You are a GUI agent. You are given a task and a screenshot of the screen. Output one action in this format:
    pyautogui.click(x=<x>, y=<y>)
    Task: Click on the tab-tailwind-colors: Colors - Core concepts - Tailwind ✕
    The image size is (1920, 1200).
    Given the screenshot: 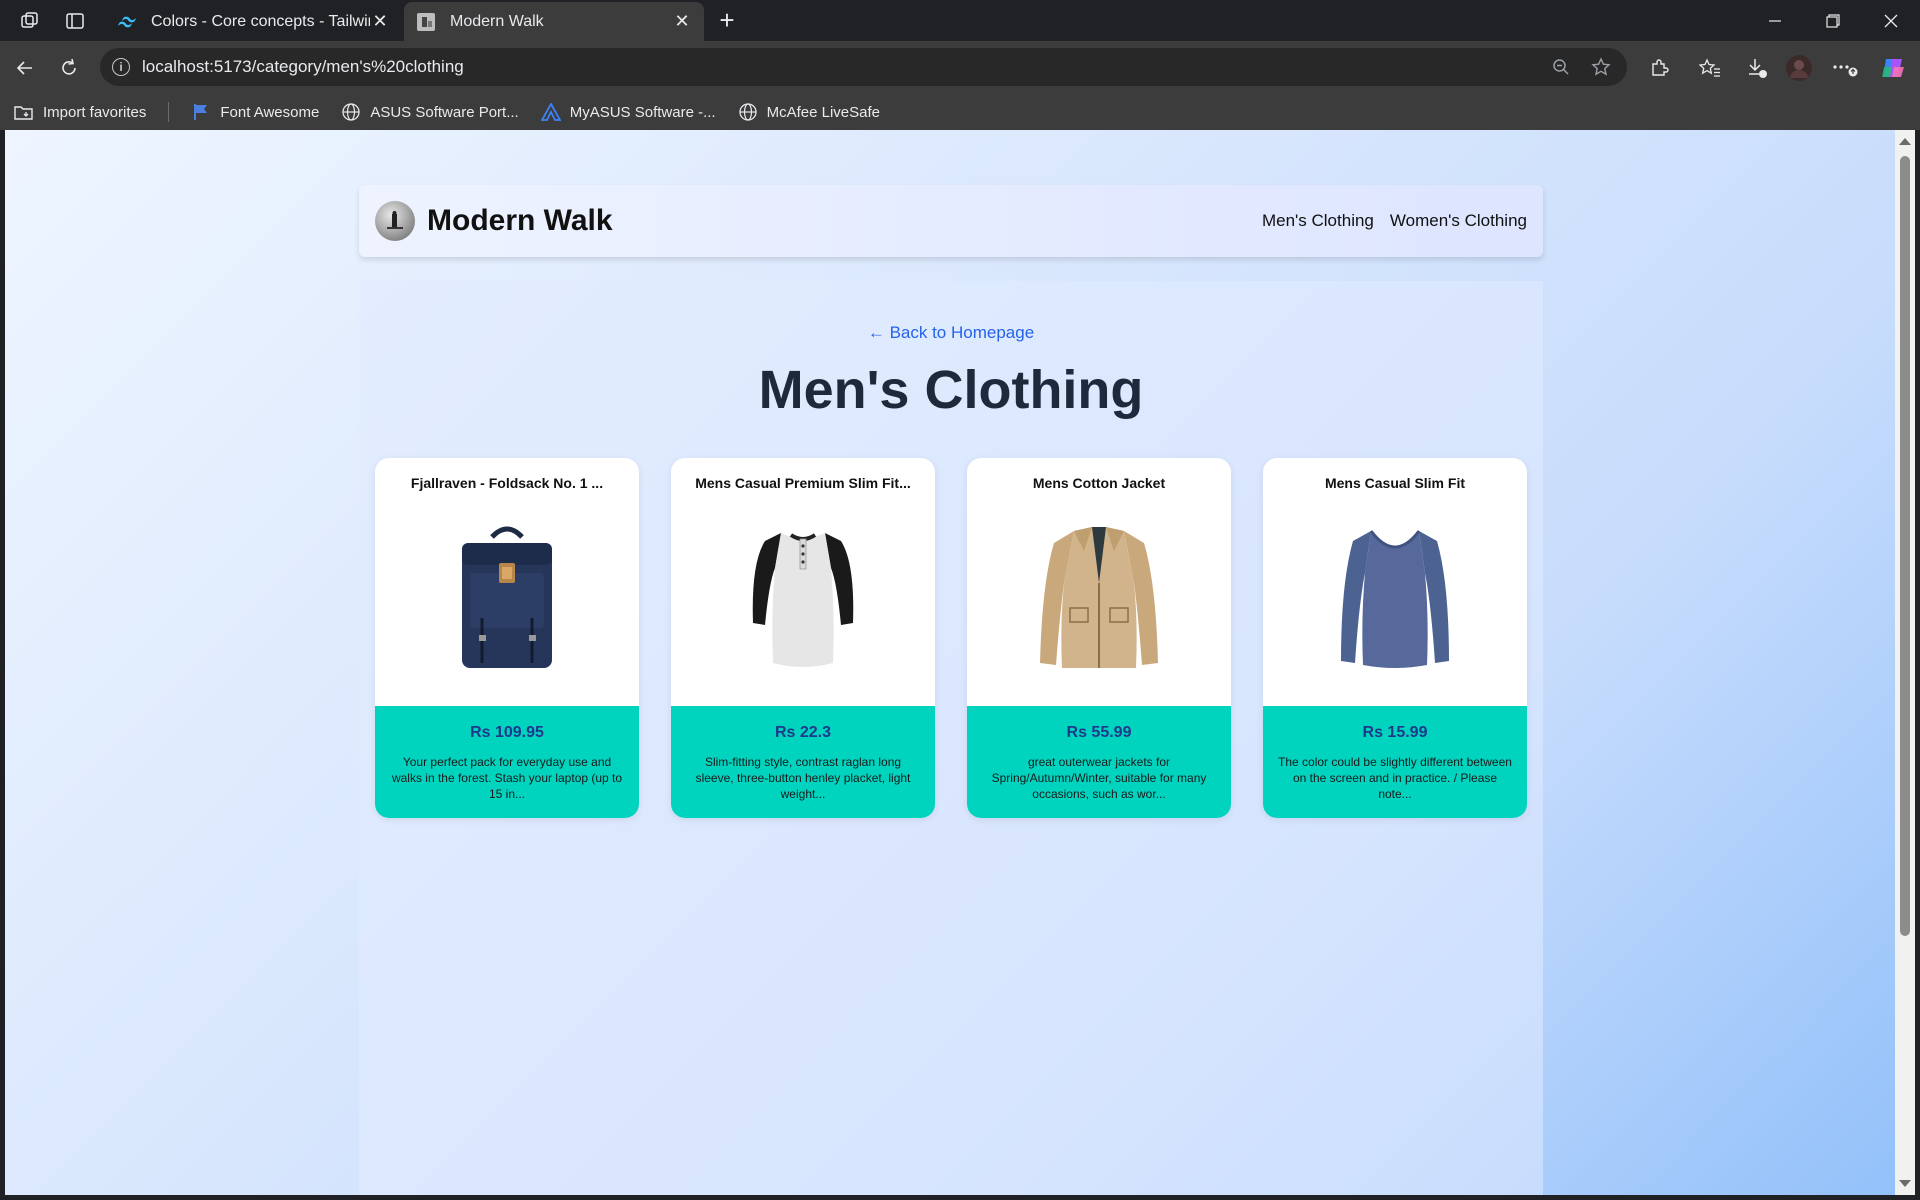 What is the action you would take?
    pyautogui.click(x=253, y=21)
    